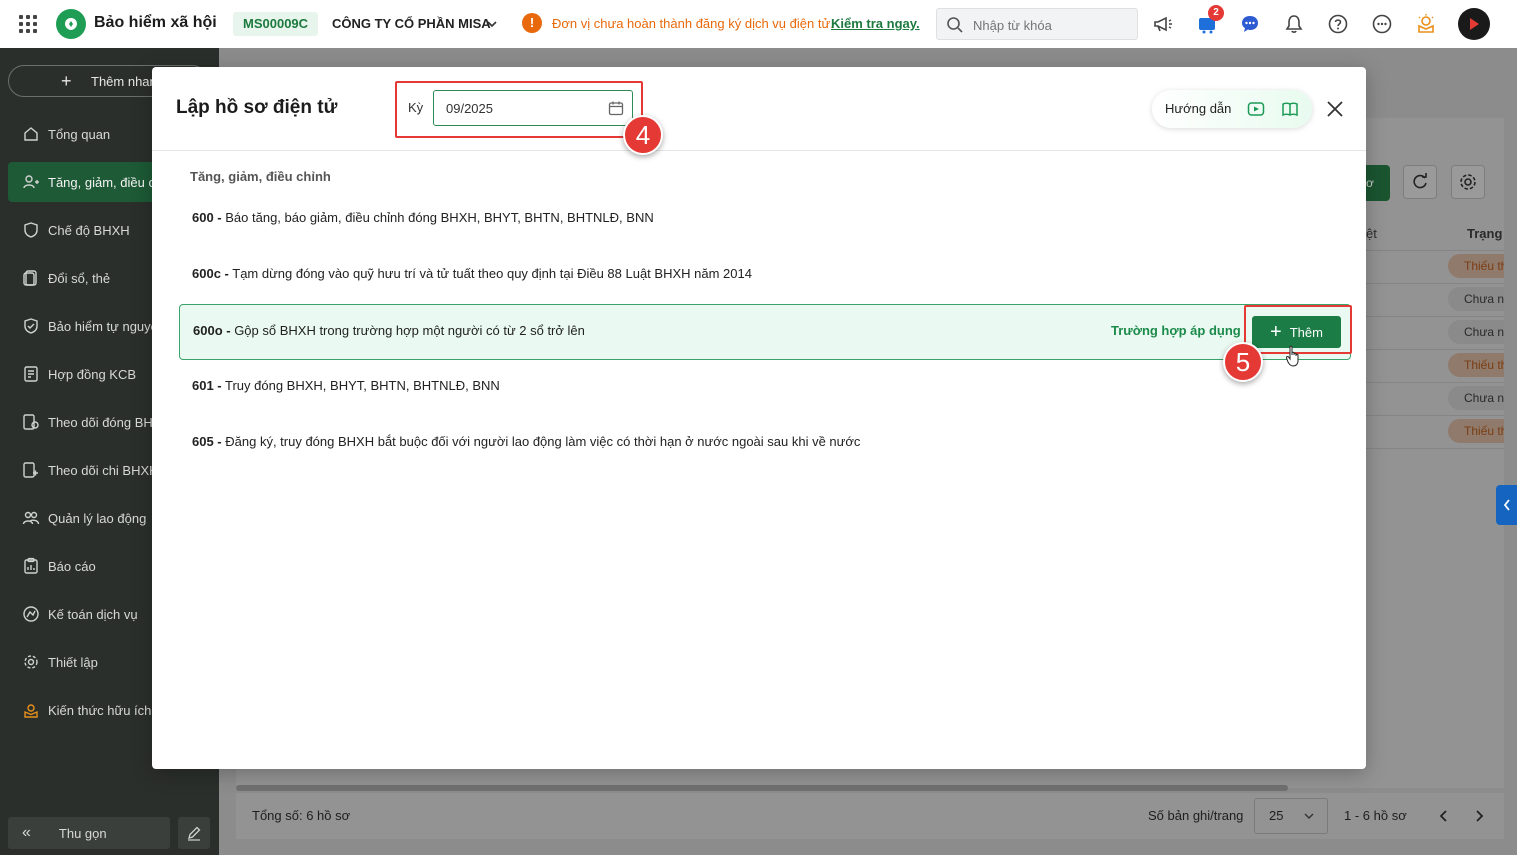 Image resolution: width=1517 pixels, height=855 pixels. Describe the element at coordinates (875, 23) in the screenshot. I see `check-now-link: Kiểm tra ngay.` at that location.